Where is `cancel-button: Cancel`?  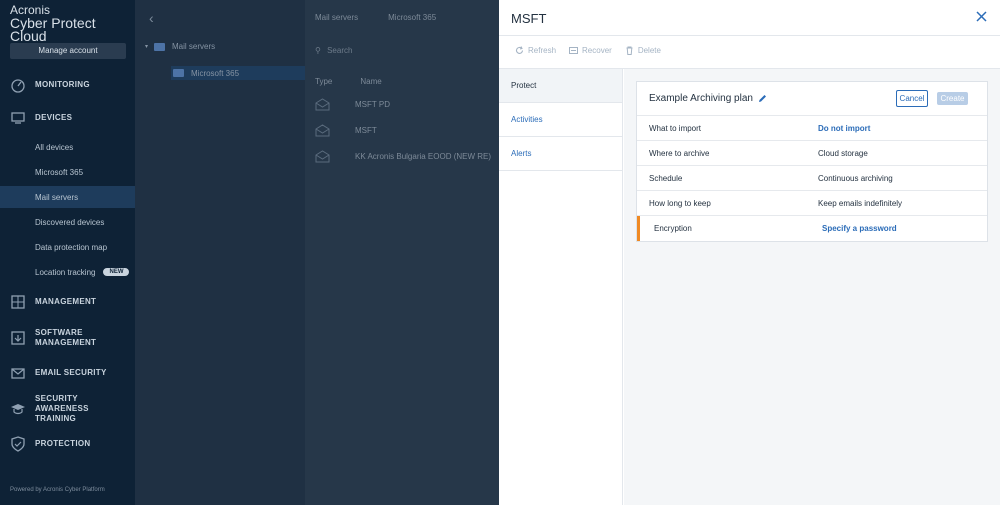 cancel-button: Cancel is located at coordinates (912, 98).